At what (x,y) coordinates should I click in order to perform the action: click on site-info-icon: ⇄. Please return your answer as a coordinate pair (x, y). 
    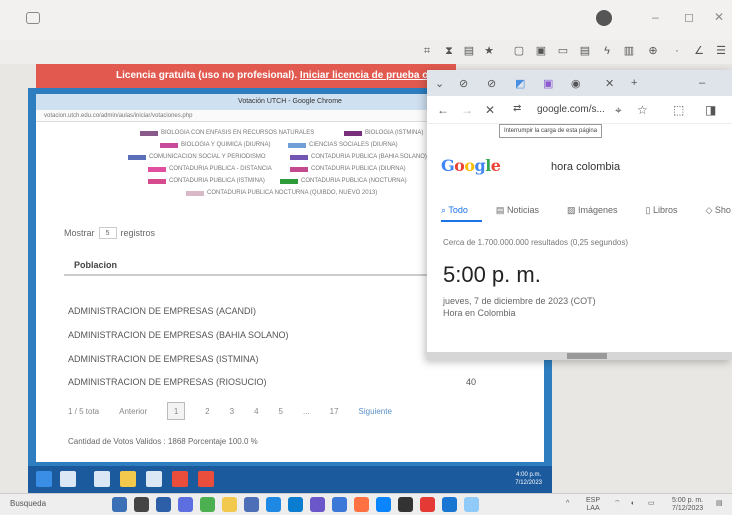
    Looking at the image, I should click on (517, 108).